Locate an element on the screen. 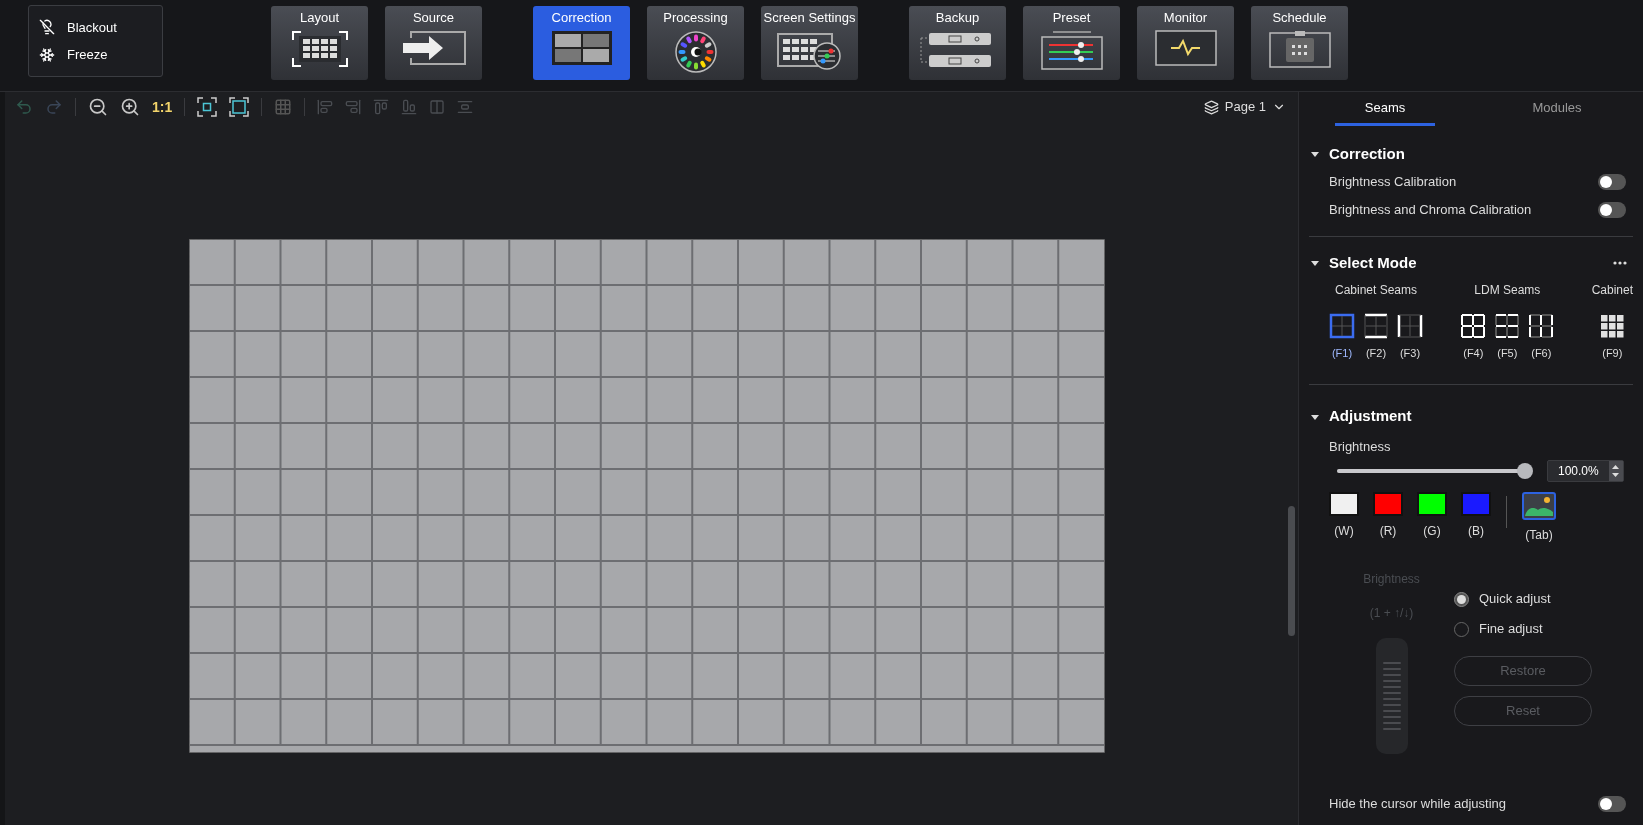 The height and width of the screenshot is (825, 1643). radio-label: Quick adjust is located at coordinates (1515, 599).